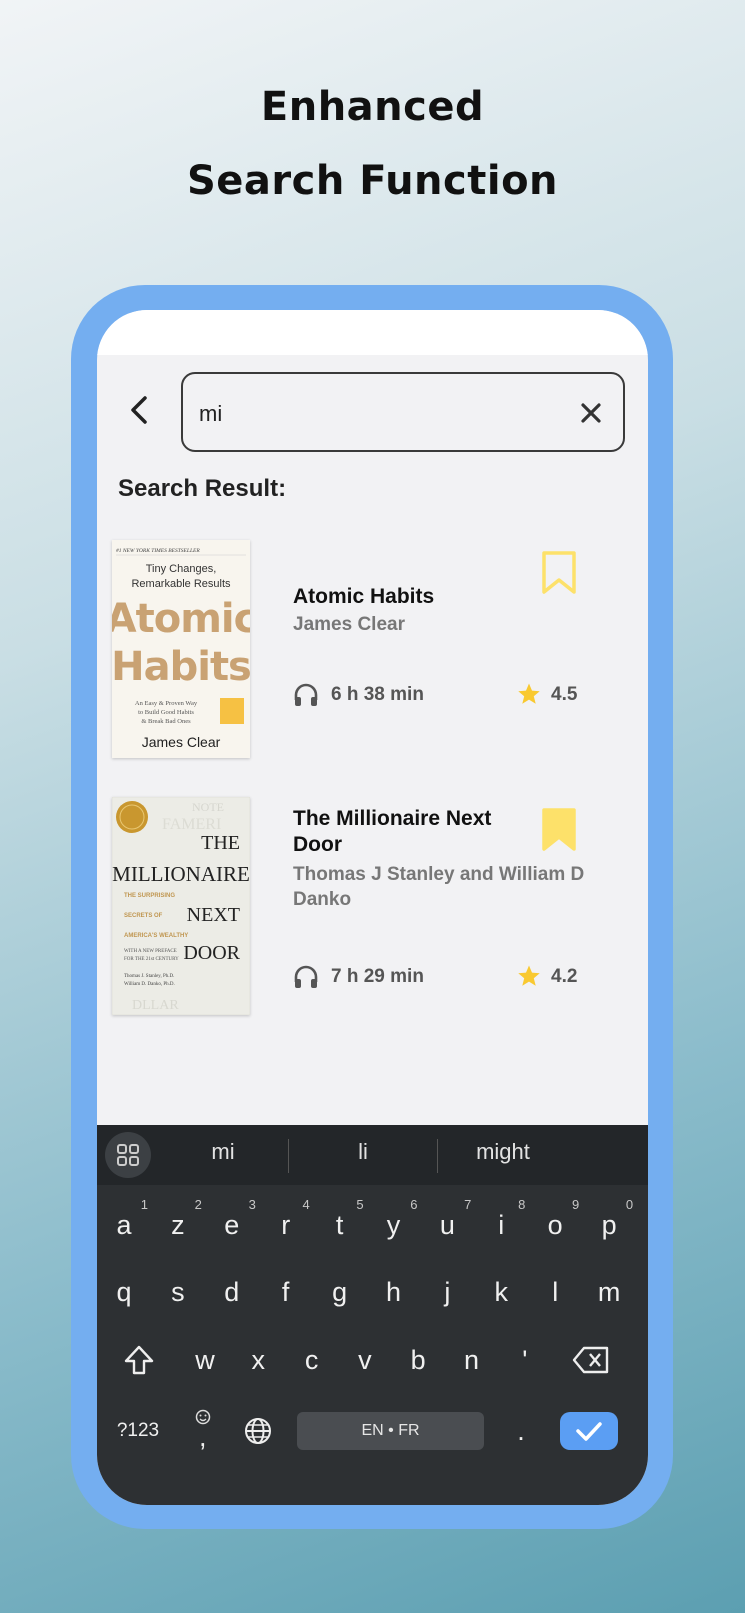 This screenshot has width=745, height=1613. I want to click on svg-text: THE SURPRISING, so click(149, 896).